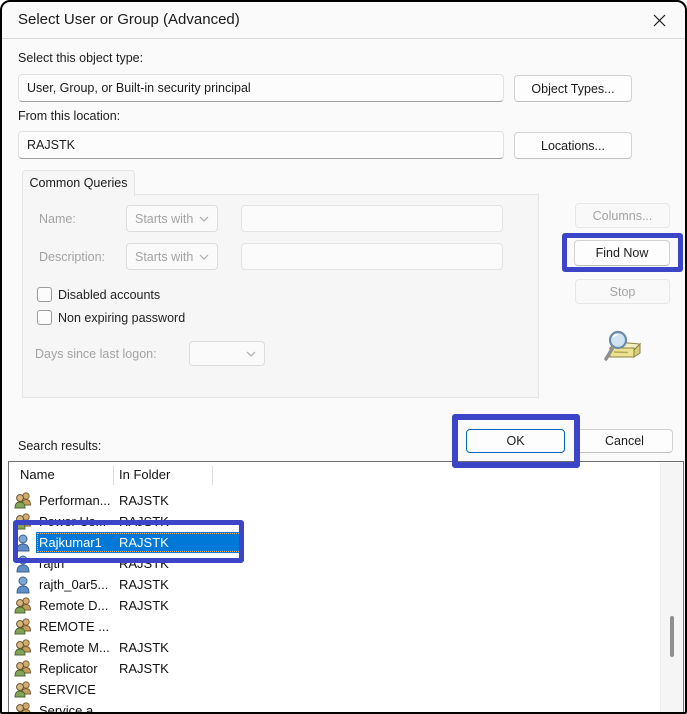  What do you see at coordinates (346, 500) in the screenshot?
I see `list-item: Performan... RAJSTK` at bounding box center [346, 500].